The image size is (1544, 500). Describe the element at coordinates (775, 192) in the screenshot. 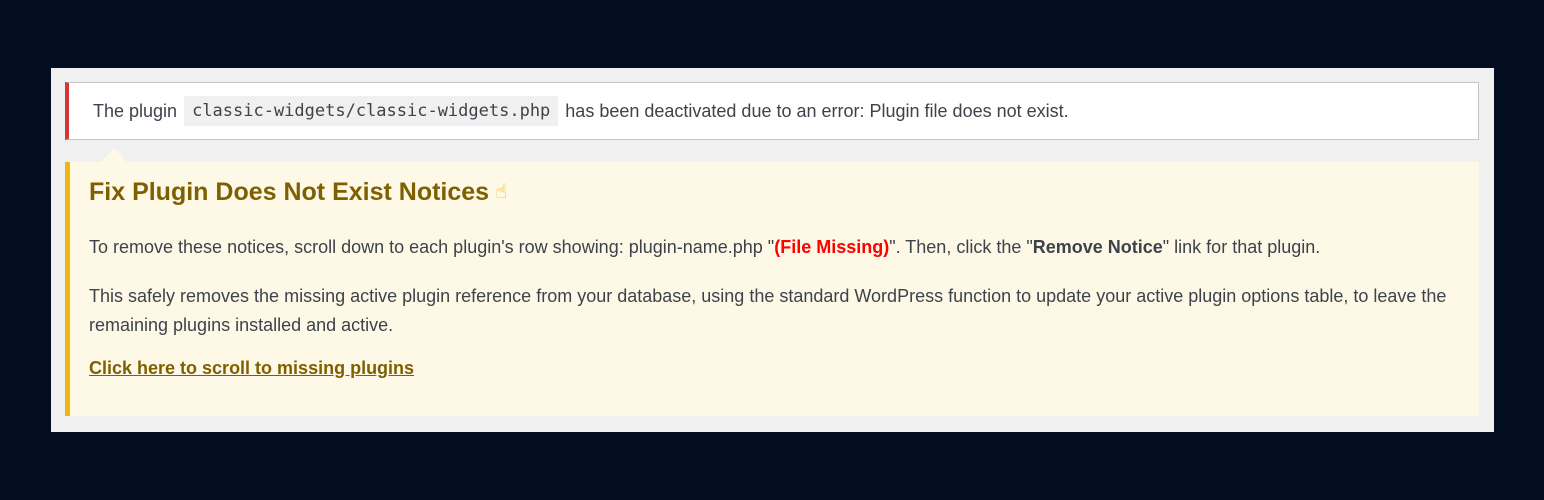

I see `fix-notice-title: Fix Plugin Does Not Exist Notices ☝` at that location.